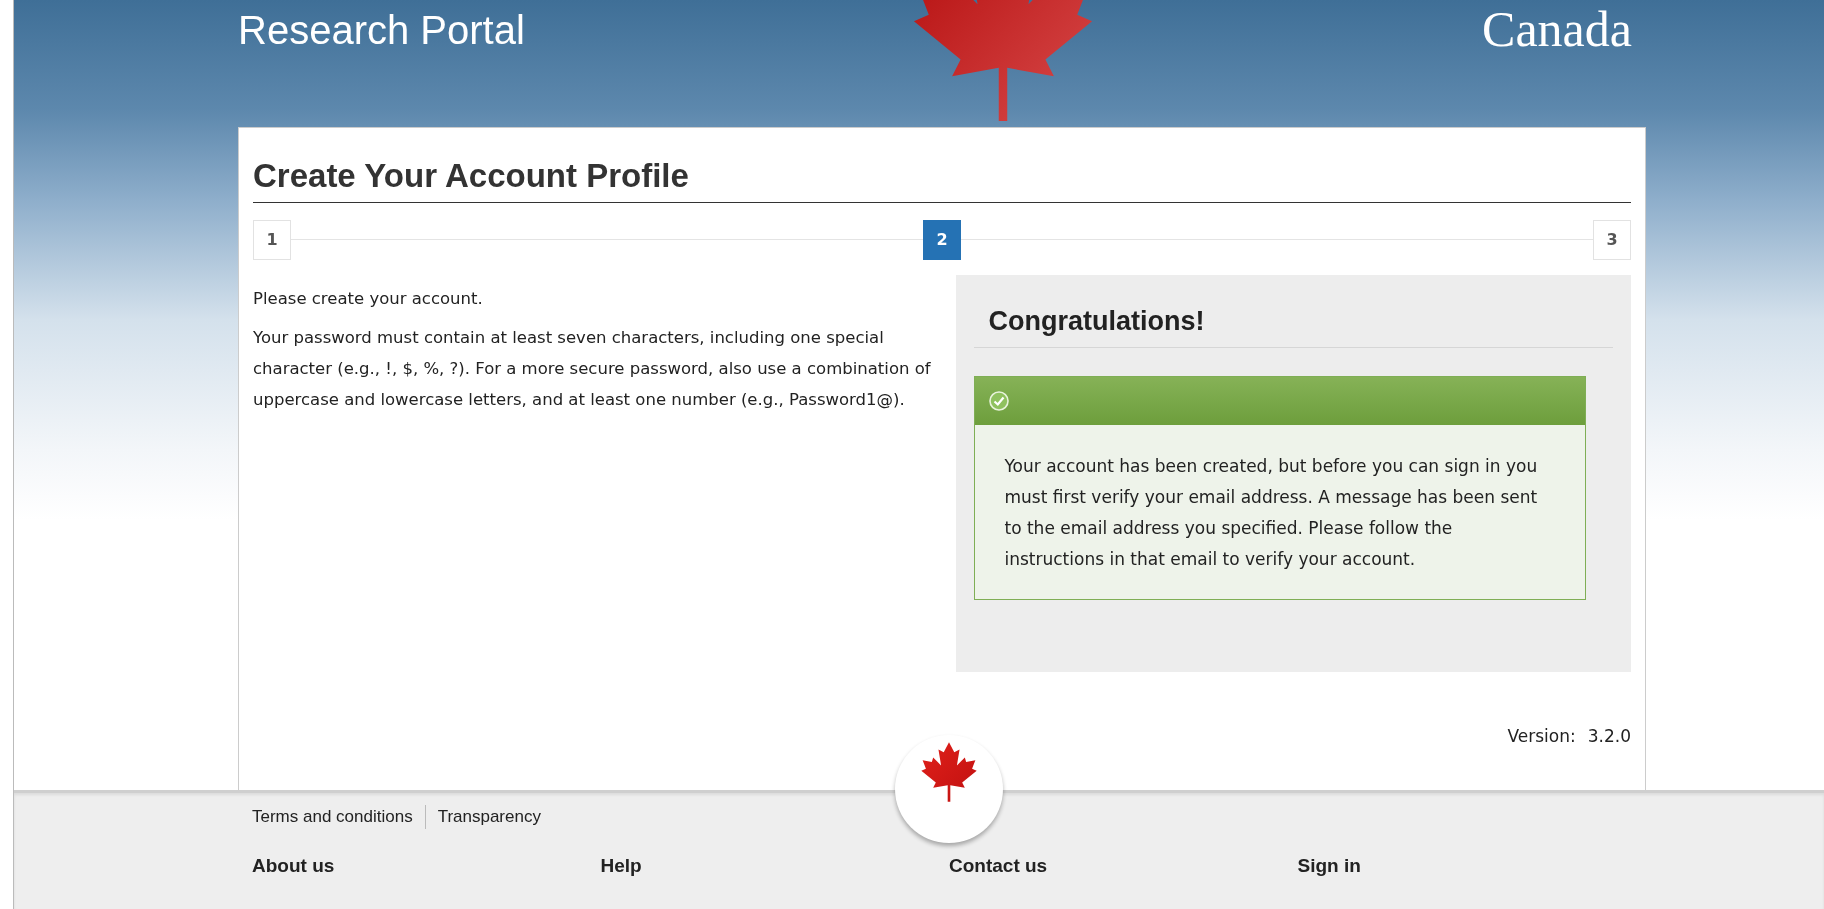  I want to click on page-title: Create Your Account Profile, so click(942, 172).